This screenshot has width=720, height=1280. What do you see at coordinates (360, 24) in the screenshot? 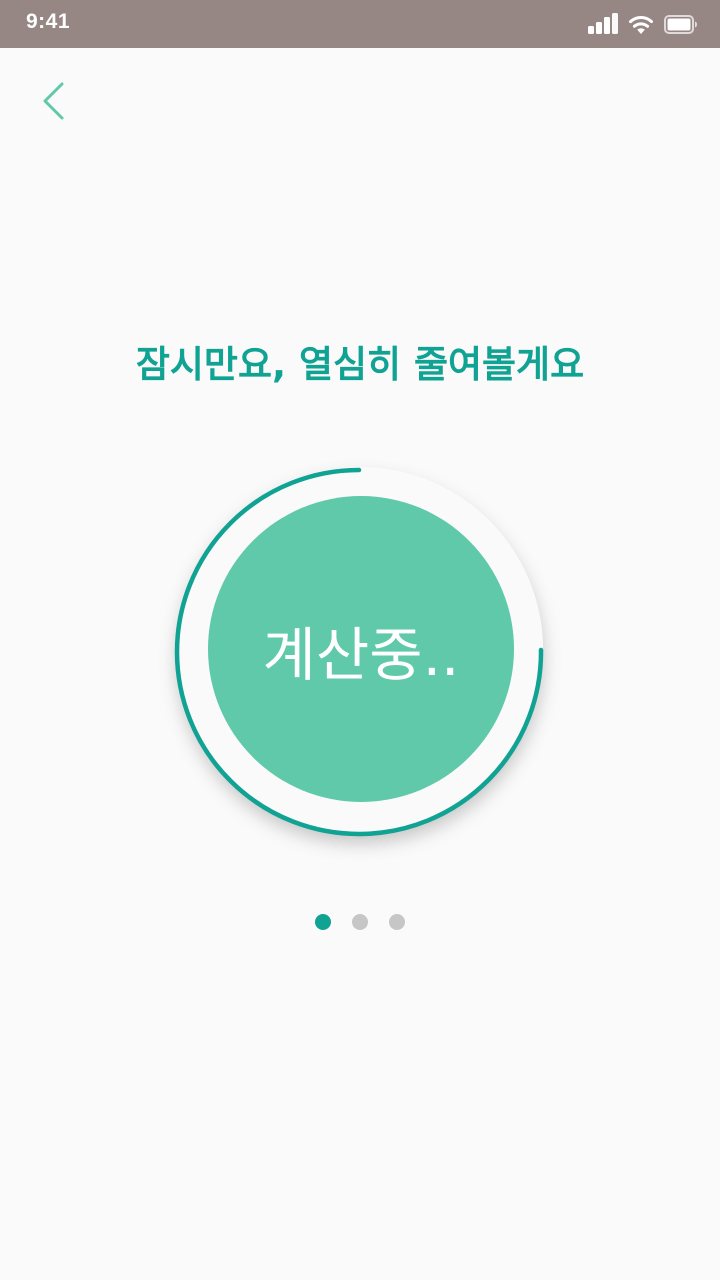
I see `status-bar: 9:41` at bounding box center [360, 24].